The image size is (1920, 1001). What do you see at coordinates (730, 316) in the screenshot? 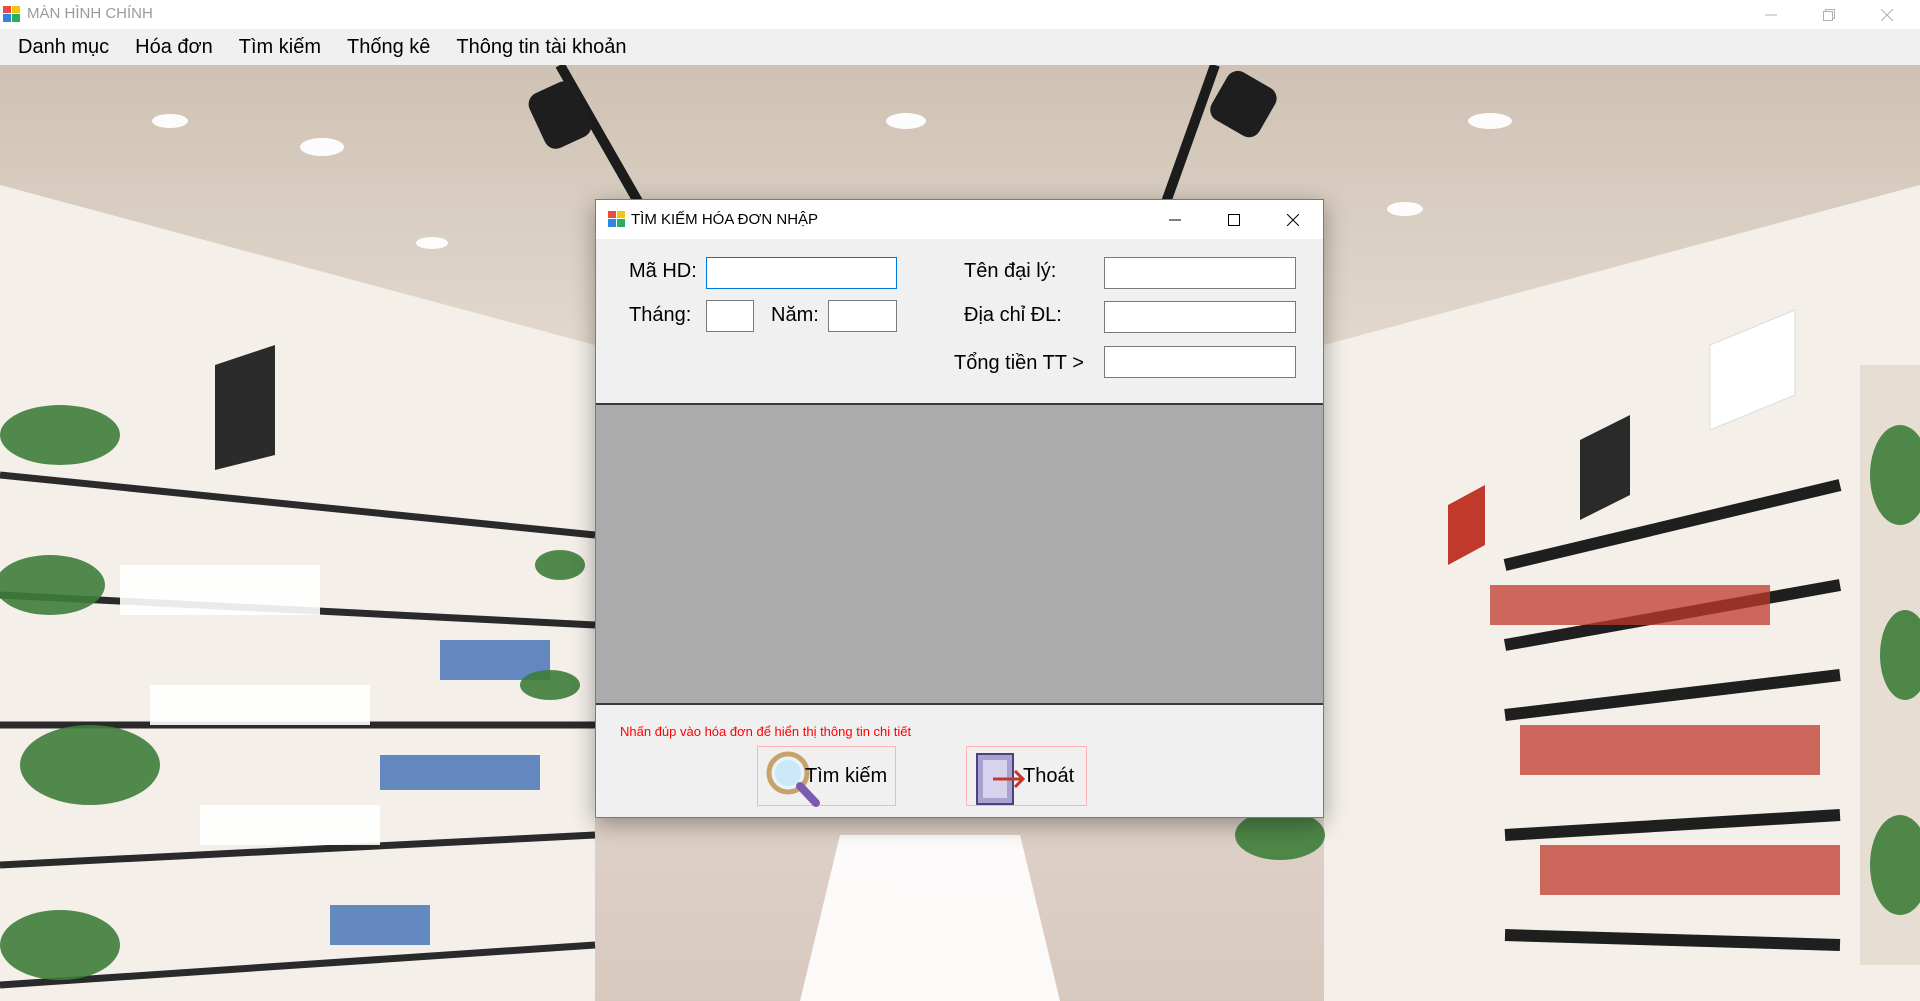
I see `thang-input` at bounding box center [730, 316].